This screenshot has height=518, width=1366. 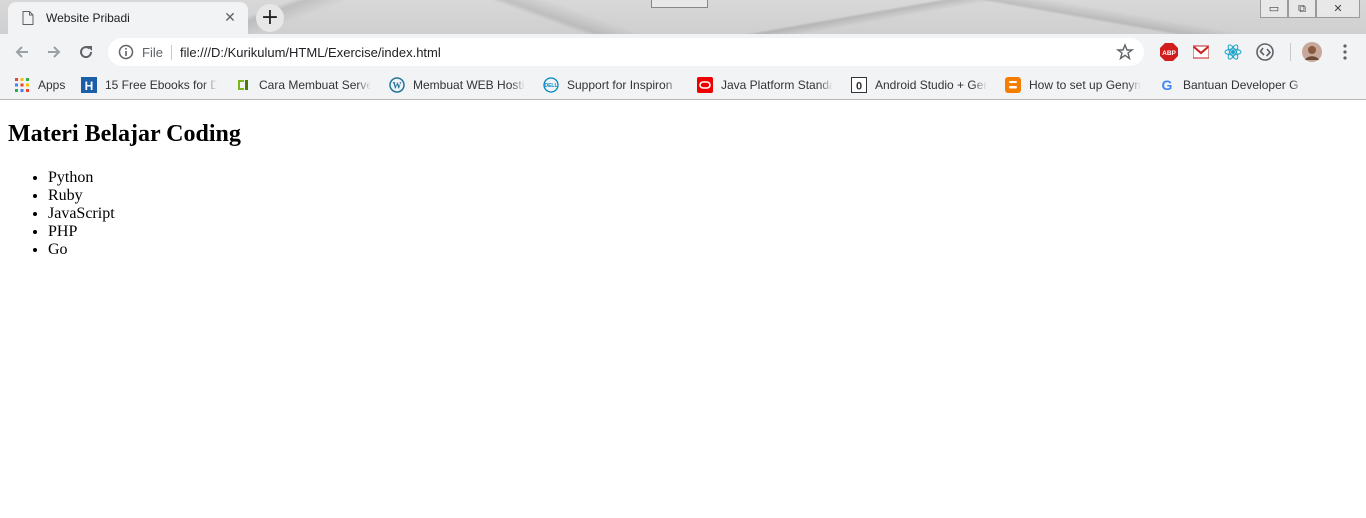 I want to click on svg-text: DELL, so click(x=550, y=86).